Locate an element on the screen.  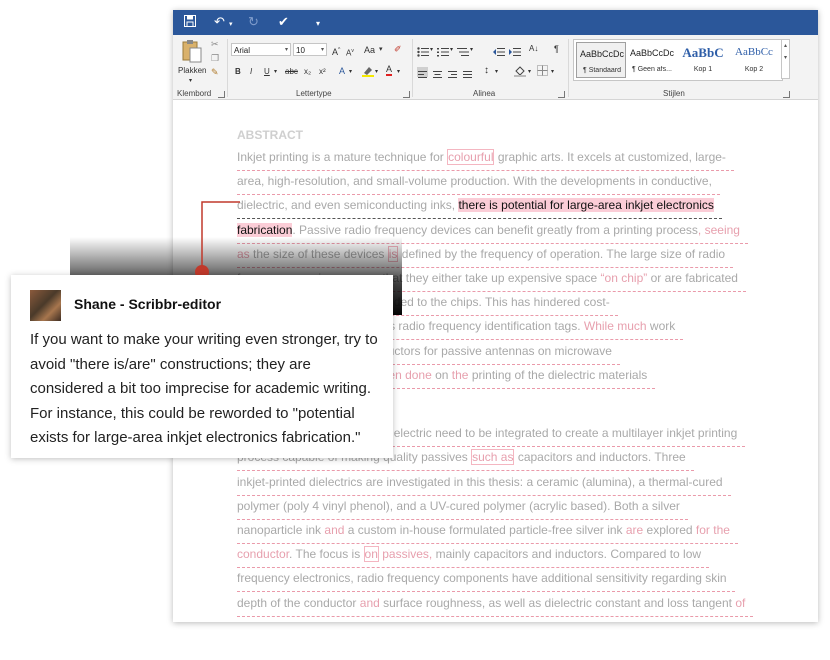
change-case-button: Aa is located at coordinates (369, 50).